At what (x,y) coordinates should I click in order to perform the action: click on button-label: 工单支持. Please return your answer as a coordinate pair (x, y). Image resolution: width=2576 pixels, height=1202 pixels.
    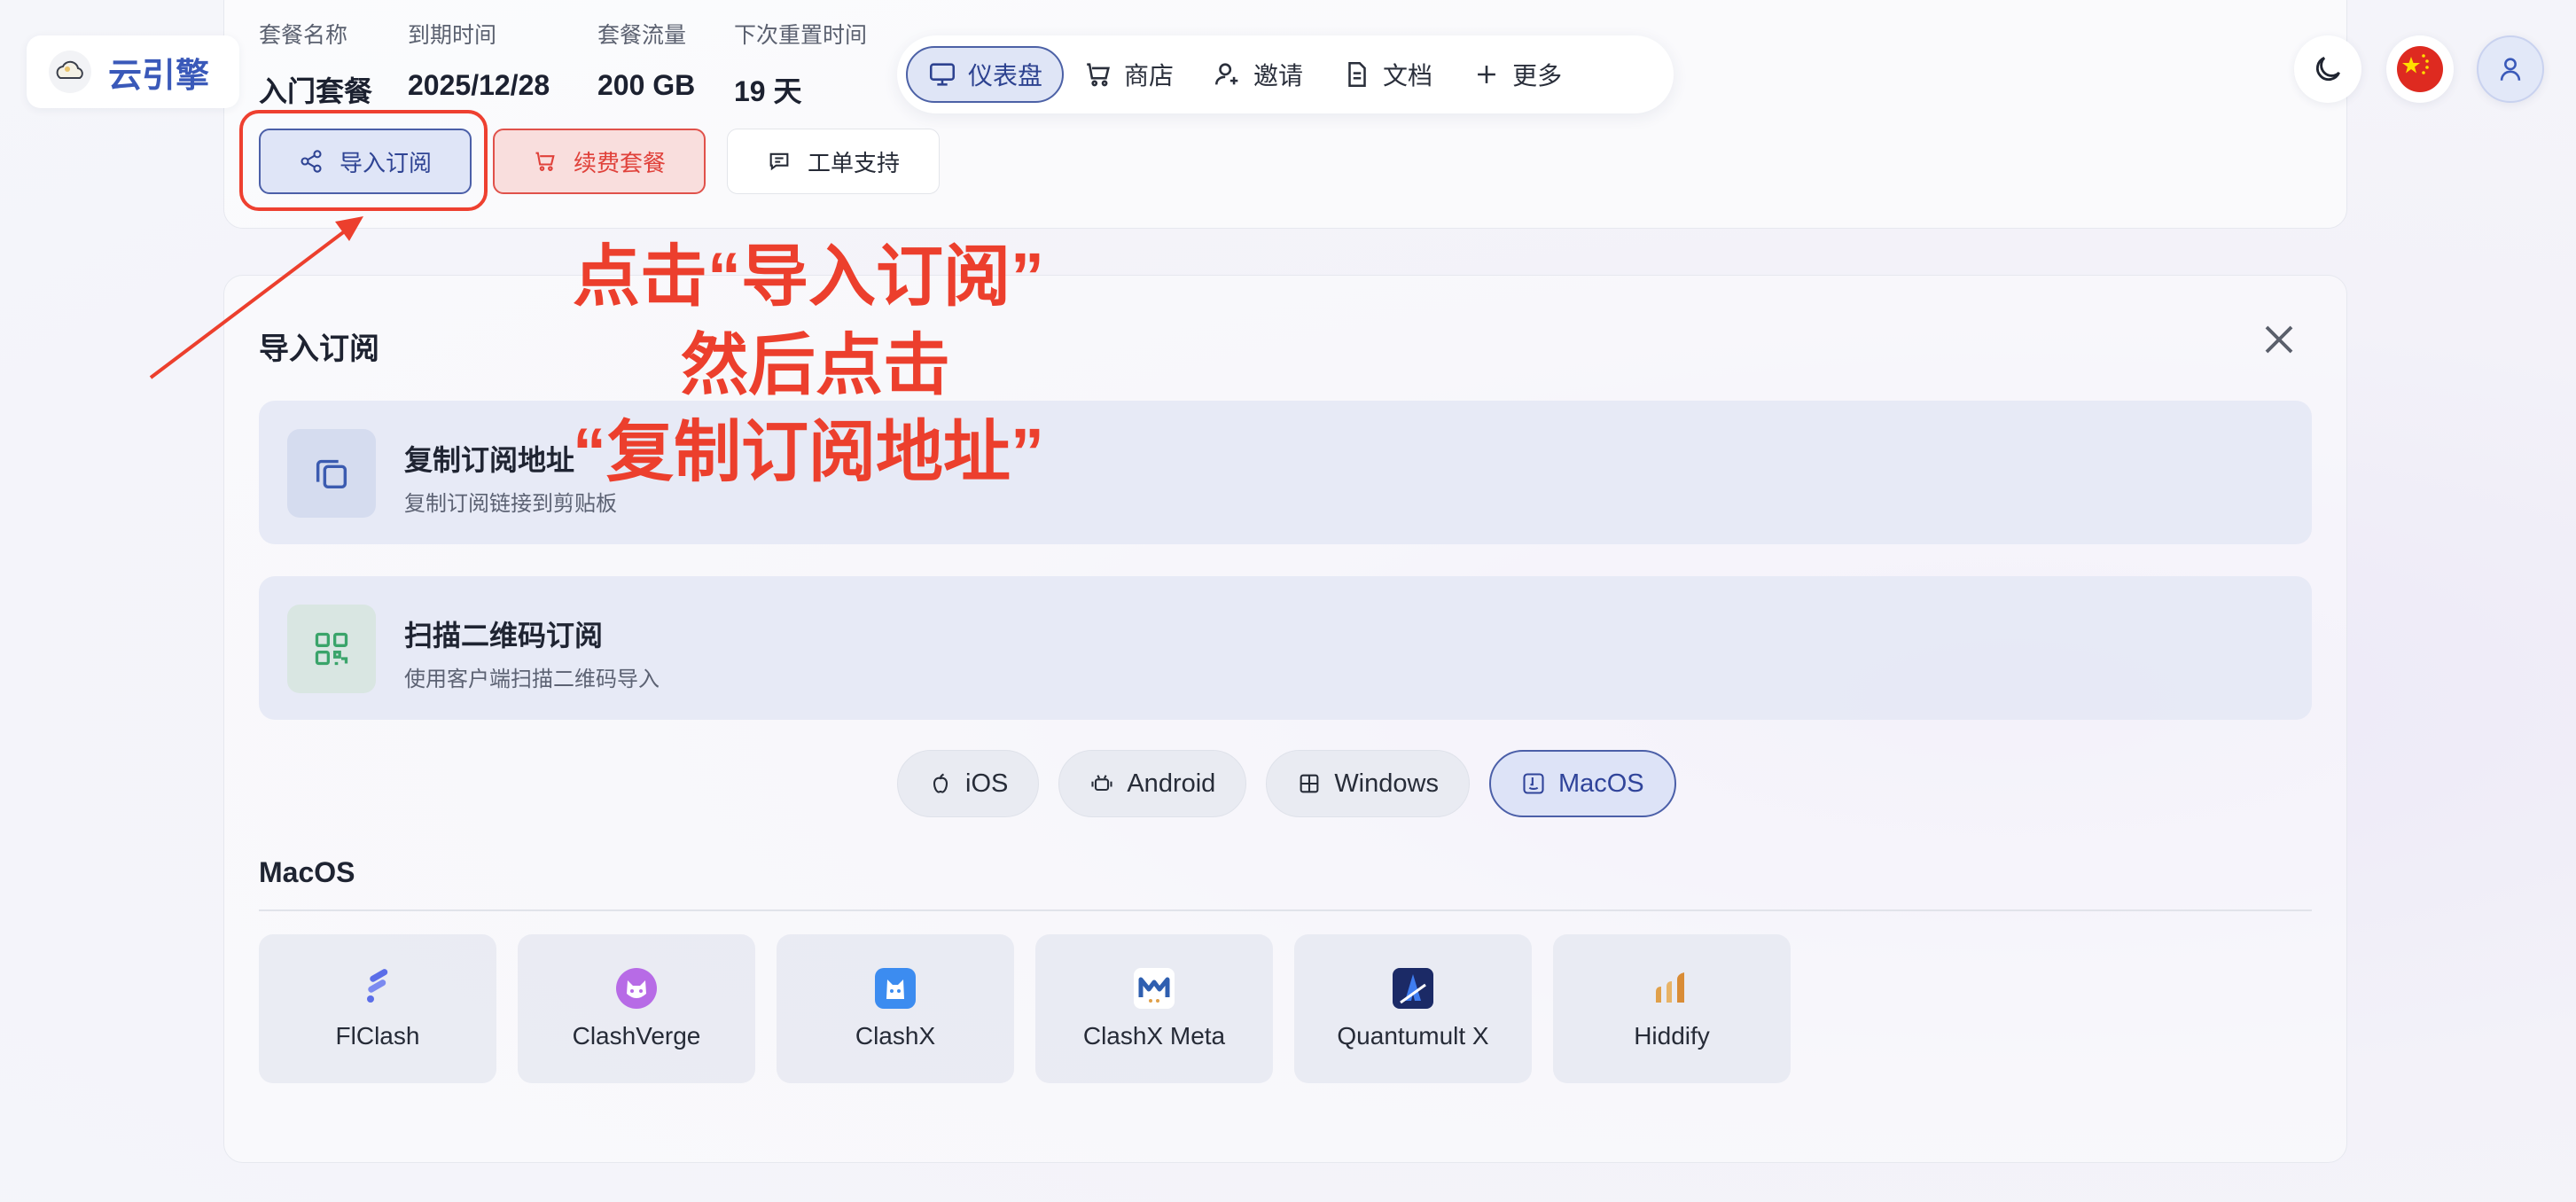
    Looking at the image, I should click on (853, 163).